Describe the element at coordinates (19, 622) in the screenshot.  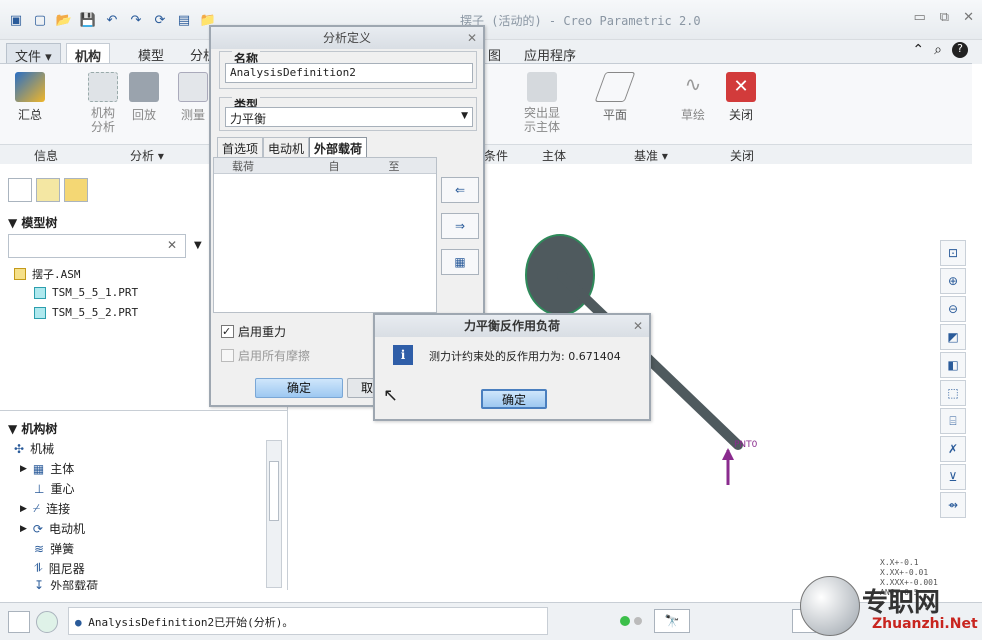
I see `show-navigator-icon` at that location.